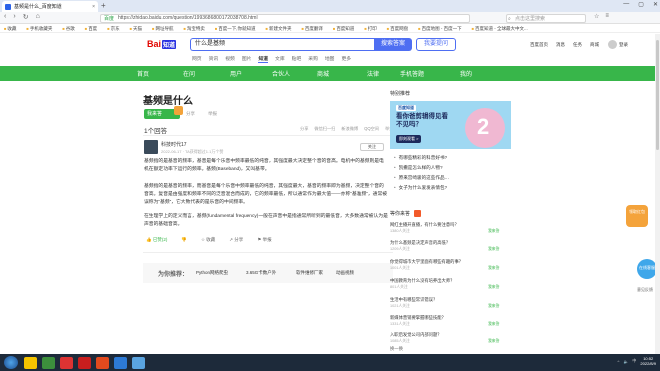  I want to click on dislike-button: 👎, so click(184, 240).